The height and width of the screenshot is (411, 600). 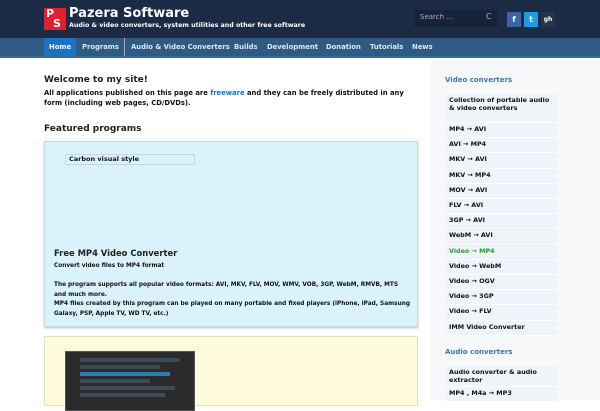 What do you see at coordinates (246, 47) in the screenshot?
I see `nav-builds: Builds` at bounding box center [246, 47].